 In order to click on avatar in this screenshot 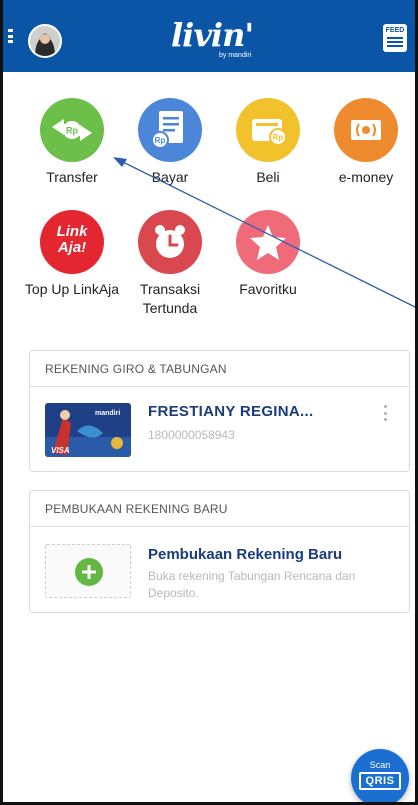, I will do `click(45, 41)`.